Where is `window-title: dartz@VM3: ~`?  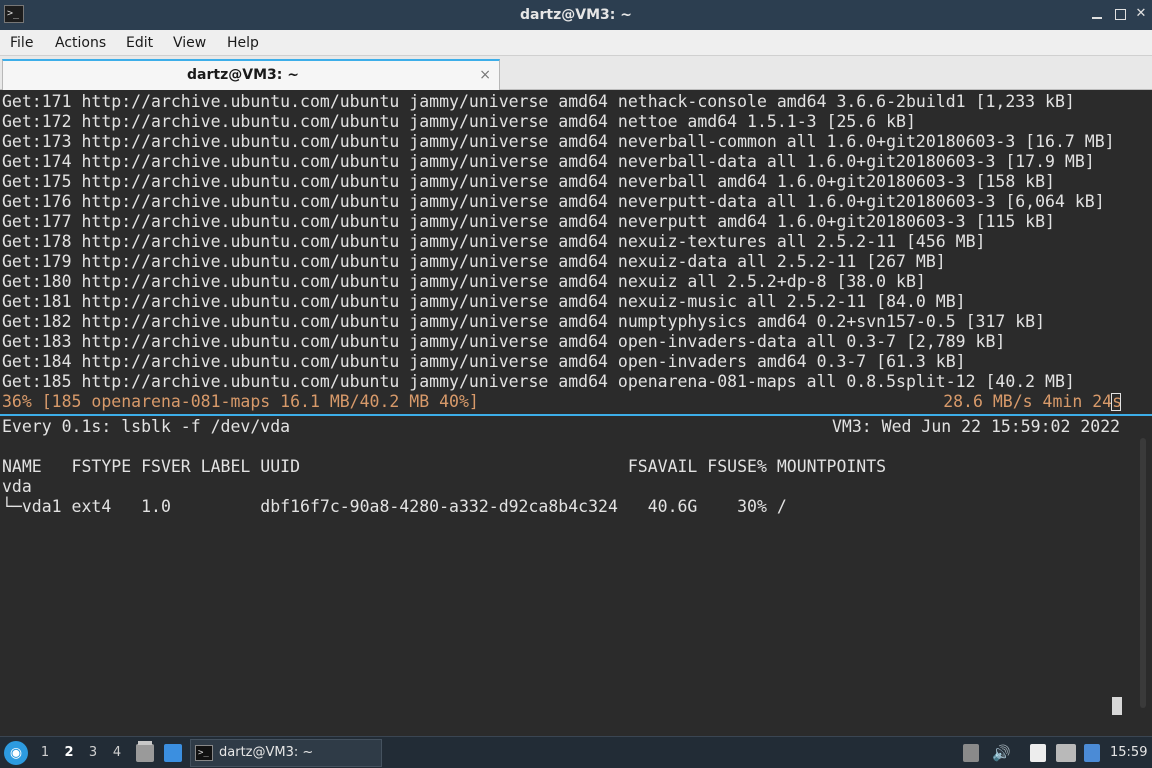
window-title: dartz@VM3: ~ is located at coordinates (576, 15).